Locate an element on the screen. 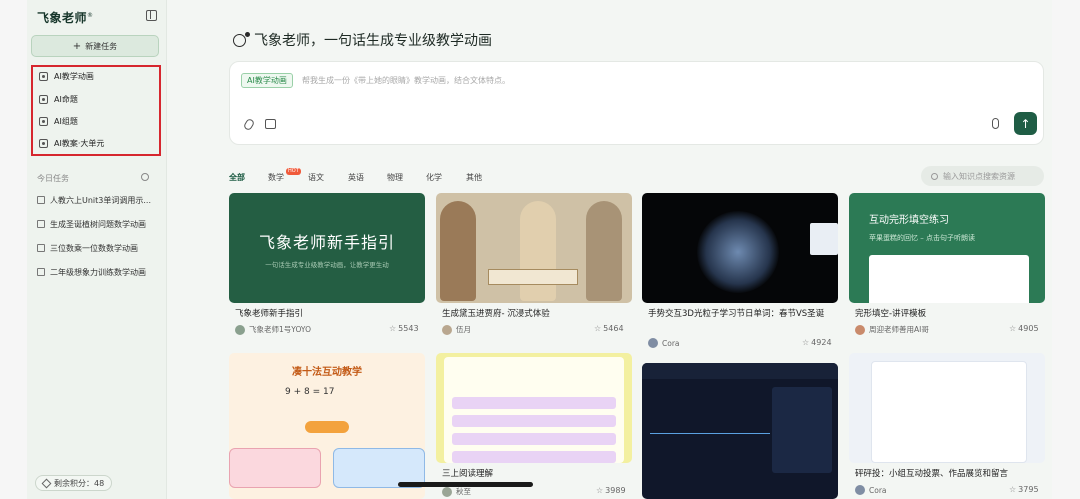 Image resolution: width=1080 pixels, height=499 pixels. card-stars: ☆ 3989 is located at coordinates (611, 490).